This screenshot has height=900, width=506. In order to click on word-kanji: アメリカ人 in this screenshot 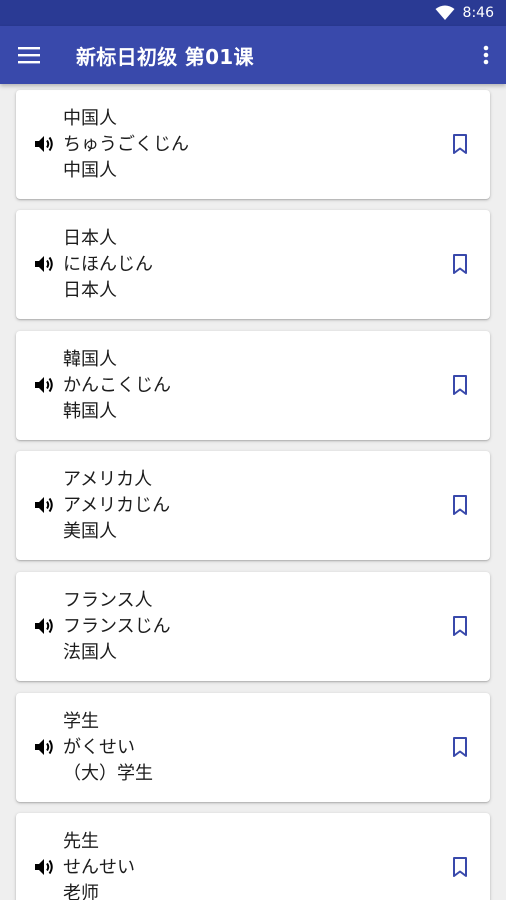, I will do `click(108, 479)`.